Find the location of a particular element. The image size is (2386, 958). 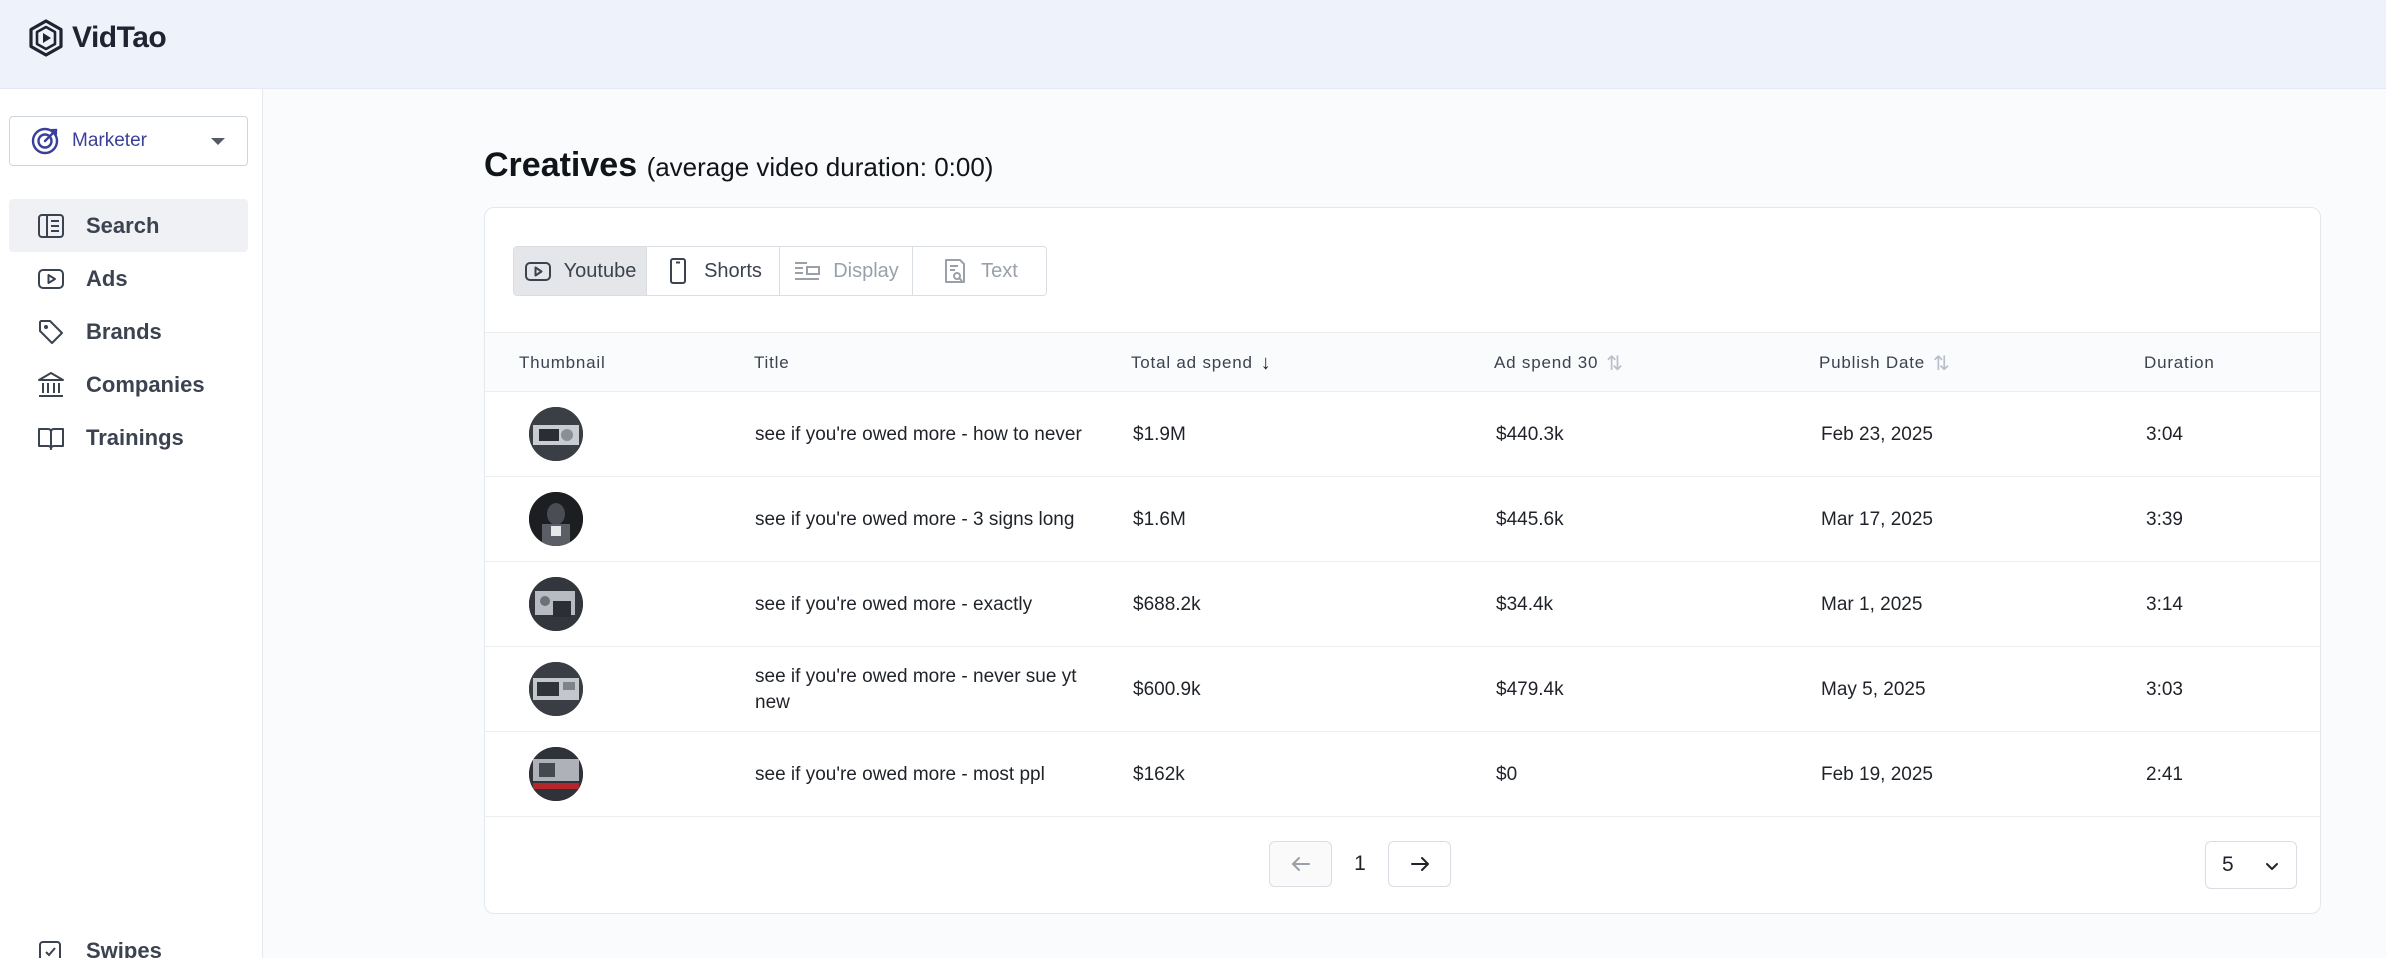

row-title: see if you're owed more - most ppl is located at coordinates (935, 774).